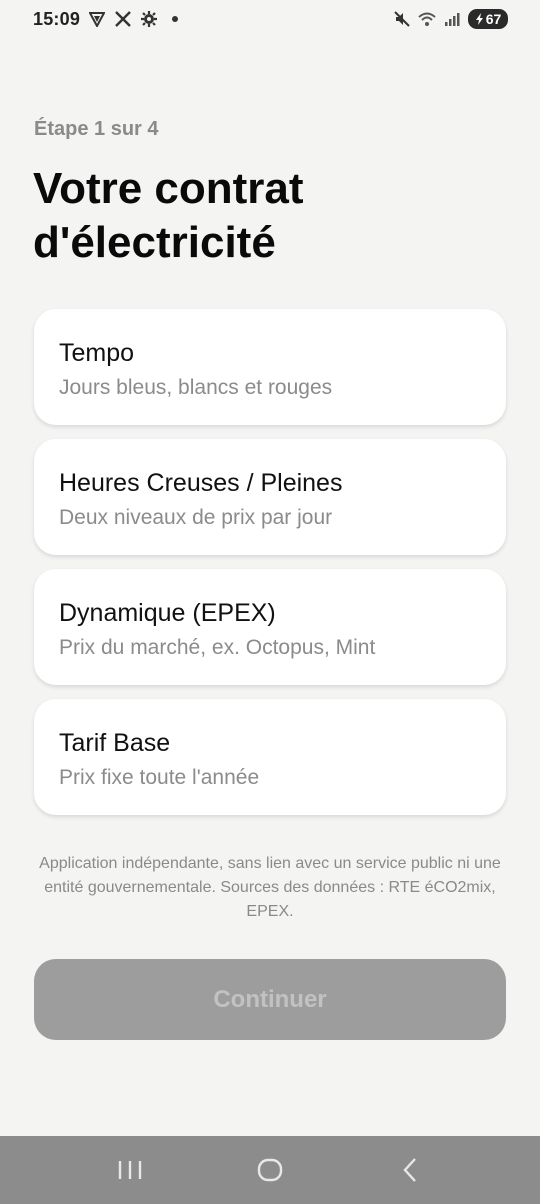 The image size is (540, 1204). What do you see at coordinates (196, 517) in the screenshot?
I see `option-subtitle: Deux niveaux de prix par jour` at bounding box center [196, 517].